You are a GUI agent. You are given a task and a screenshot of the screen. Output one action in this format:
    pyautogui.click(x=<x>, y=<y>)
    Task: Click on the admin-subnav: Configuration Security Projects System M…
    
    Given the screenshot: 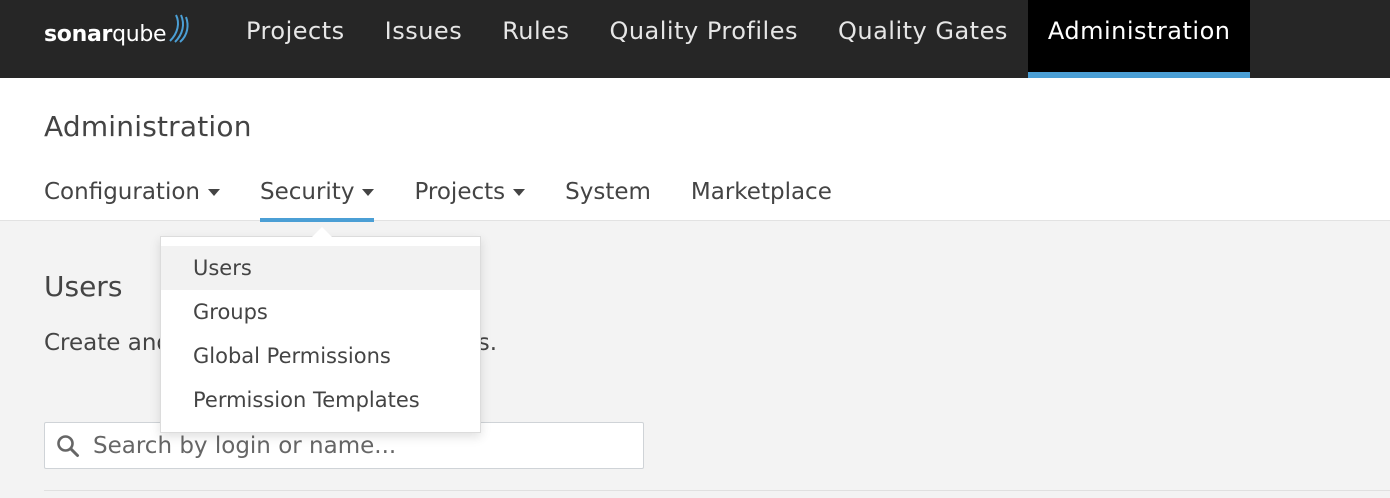 What is the action you would take?
    pyautogui.click(x=458, y=200)
    